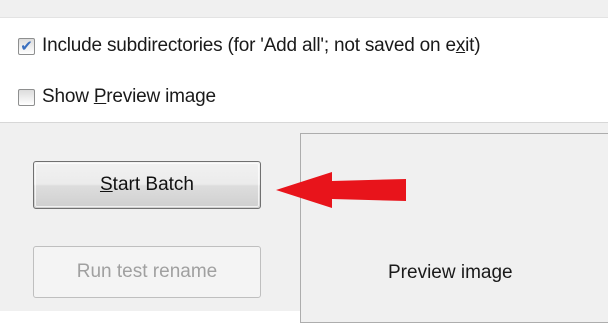 The image size is (608, 323). I want to click on top-panel-strip, so click(304, 9).